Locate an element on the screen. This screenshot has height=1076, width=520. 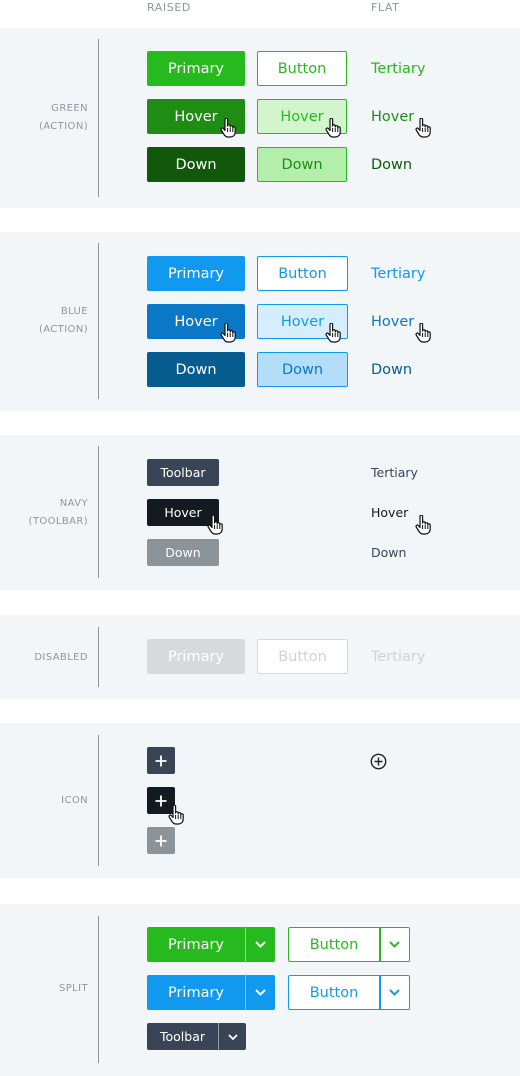
column-header-flat: FLAT is located at coordinates (385, 7).